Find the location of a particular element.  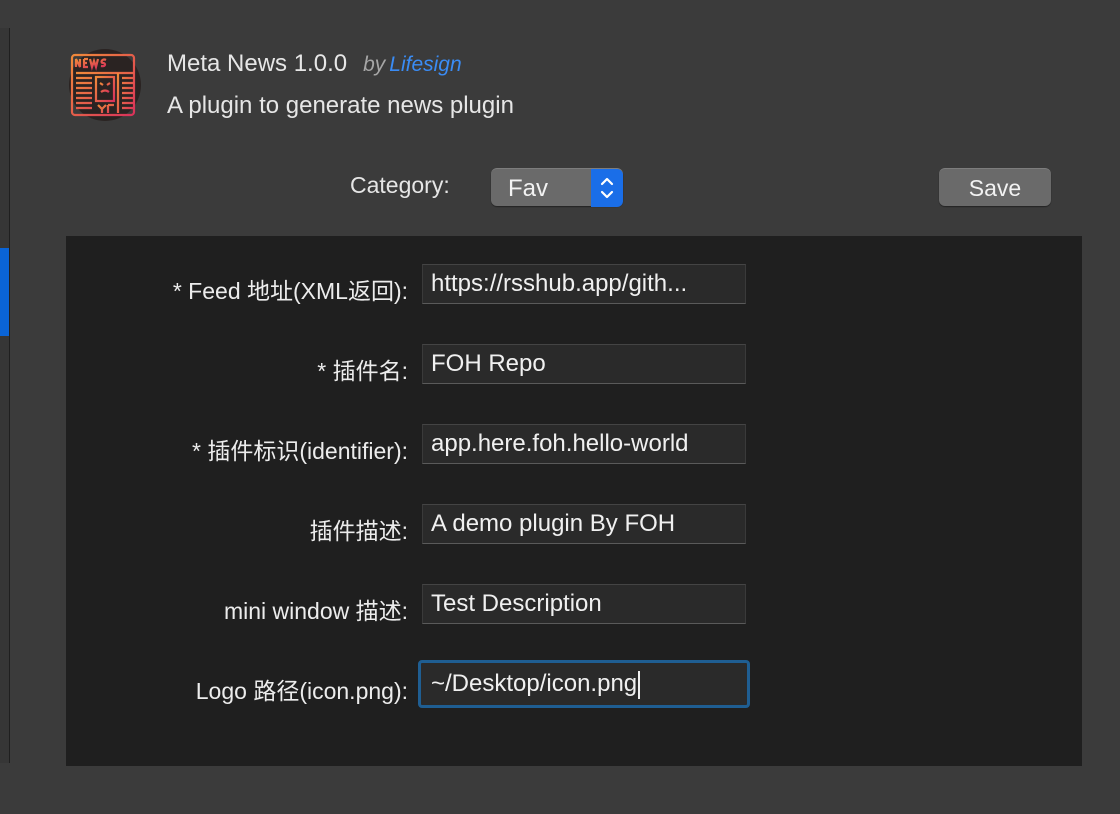

plugin-name-field: FOH Repo is located at coordinates (584, 364).